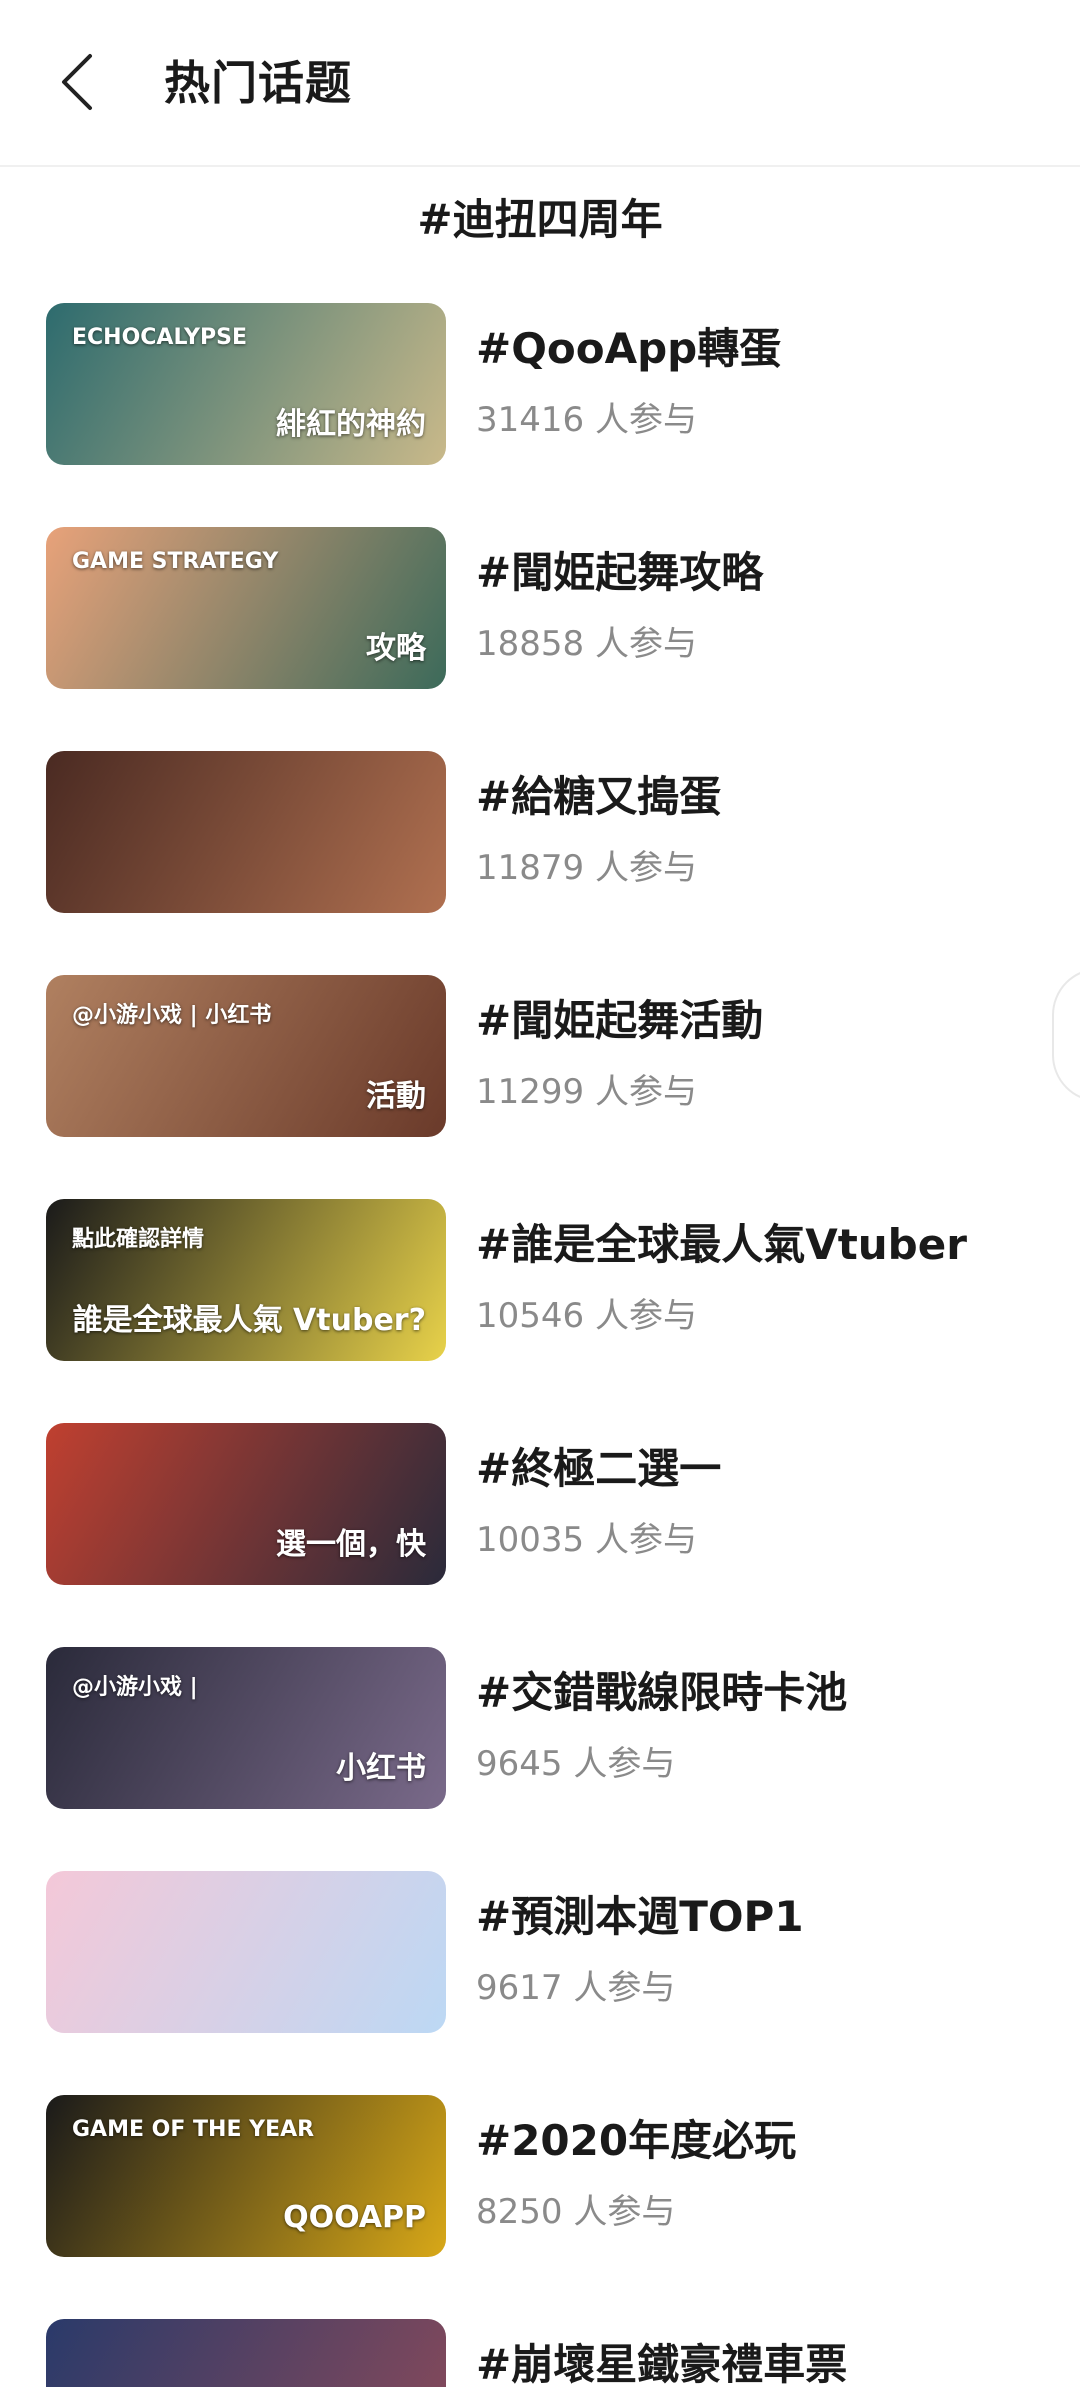 The height and width of the screenshot is (2387, 1080). Describe the element at coordinates (620, 572) in the screenshot. I see `topic-name: #聞姫起舞攻略` at that location.